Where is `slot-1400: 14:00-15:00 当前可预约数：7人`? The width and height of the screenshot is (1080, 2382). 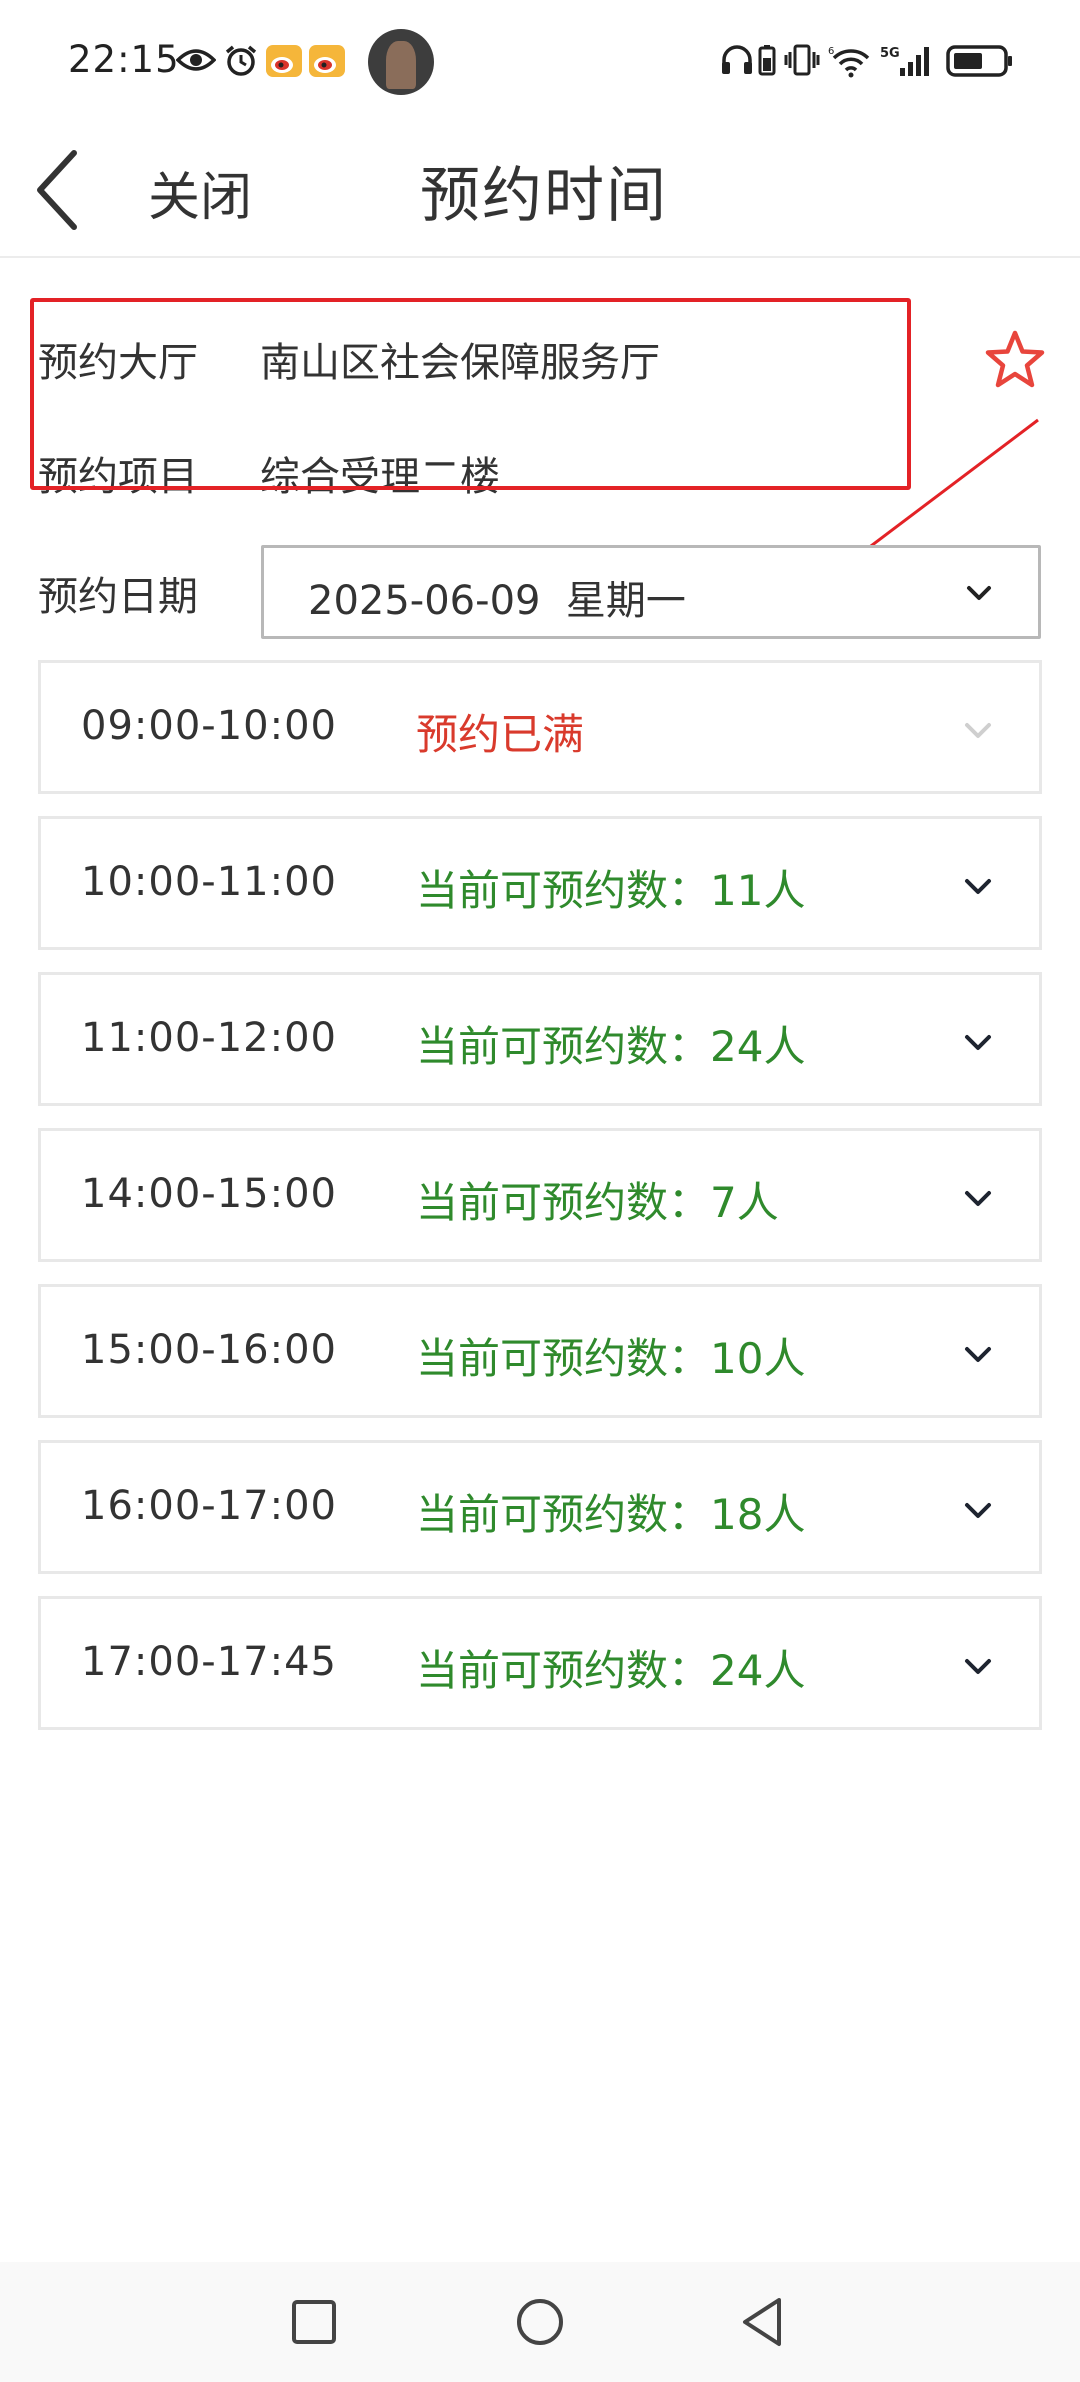 slot-1400: 14:00-15:00 当前可预约数：7人 is located at coordinates (540, 1195).